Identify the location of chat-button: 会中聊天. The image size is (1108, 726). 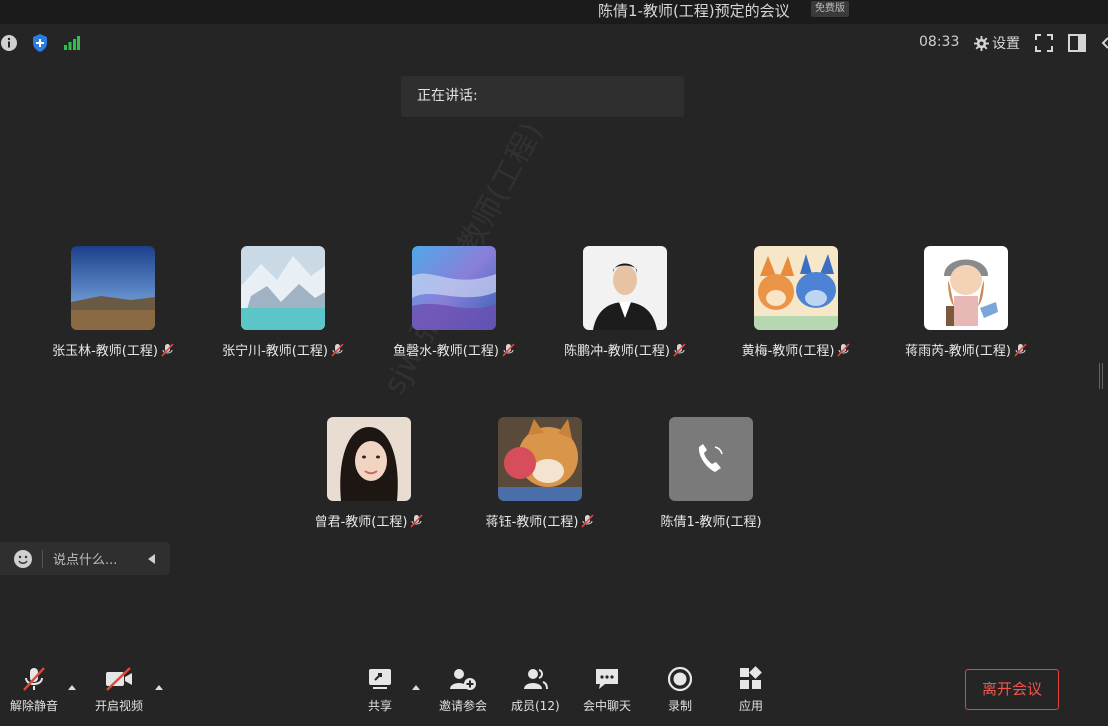
(607, 689).